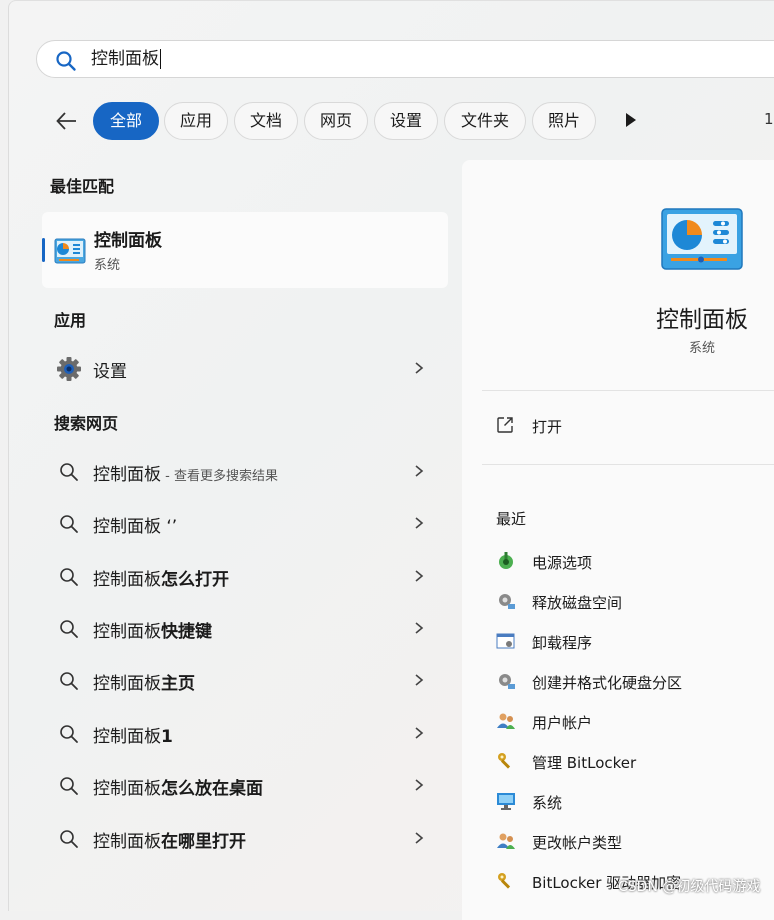 The height and width of the screenshot is (920, 774). I want to click on recent-item-label: 用户帐户, so click(562, 723).